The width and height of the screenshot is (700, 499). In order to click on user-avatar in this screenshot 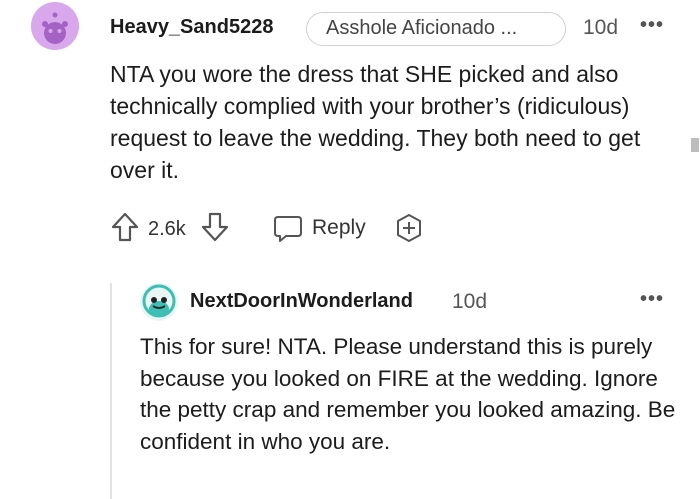, I will do `click(55, 26)`.